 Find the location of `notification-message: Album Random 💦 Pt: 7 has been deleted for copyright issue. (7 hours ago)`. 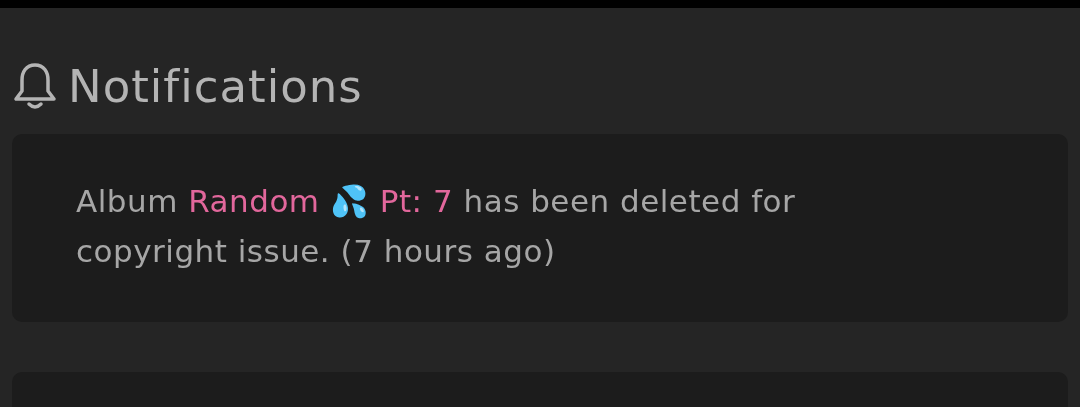

notification-message: Album Random 💦 Pt: 7 has been deleted for copyright issue. (7 hours ago) is located at coordinates (436, 226).